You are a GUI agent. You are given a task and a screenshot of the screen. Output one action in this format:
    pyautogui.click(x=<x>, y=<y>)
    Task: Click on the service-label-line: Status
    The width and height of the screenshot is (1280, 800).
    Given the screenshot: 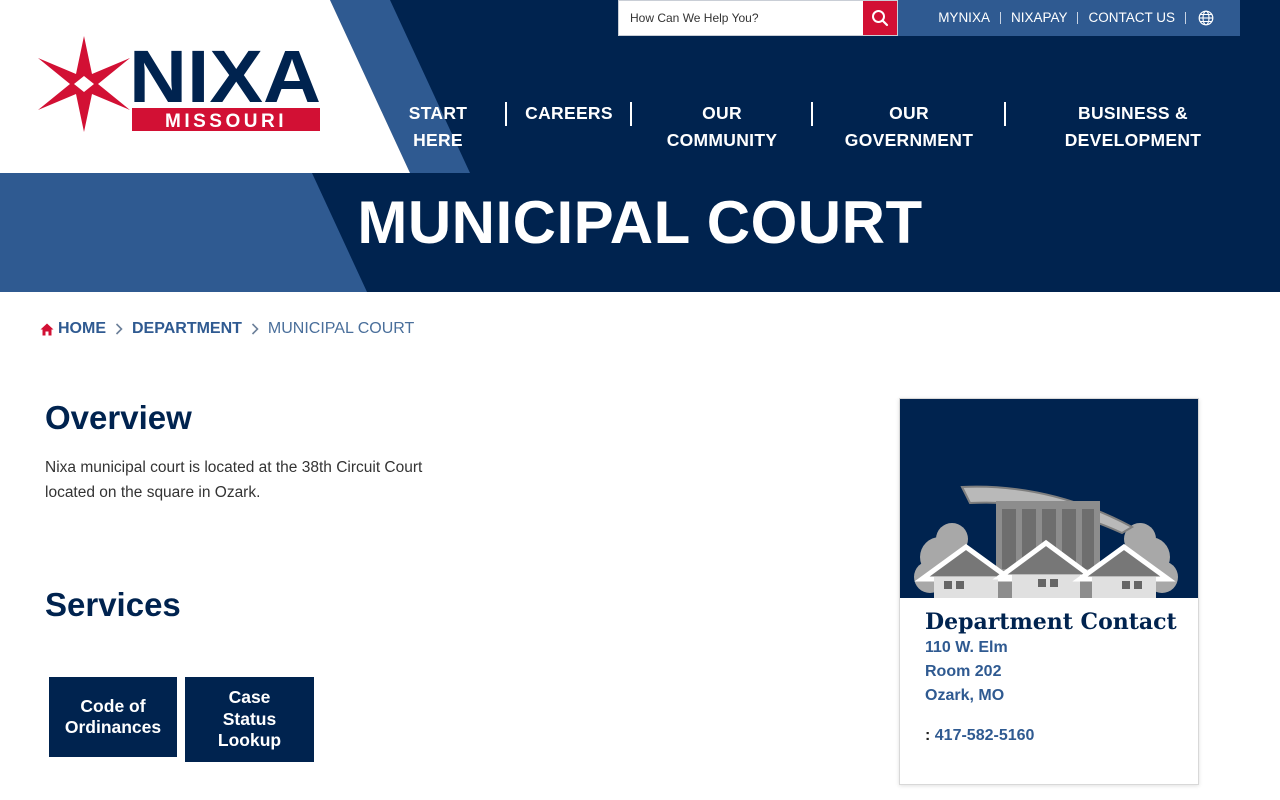 What is the action you would take?
    pyautogui.click(x=249, y=718)
    